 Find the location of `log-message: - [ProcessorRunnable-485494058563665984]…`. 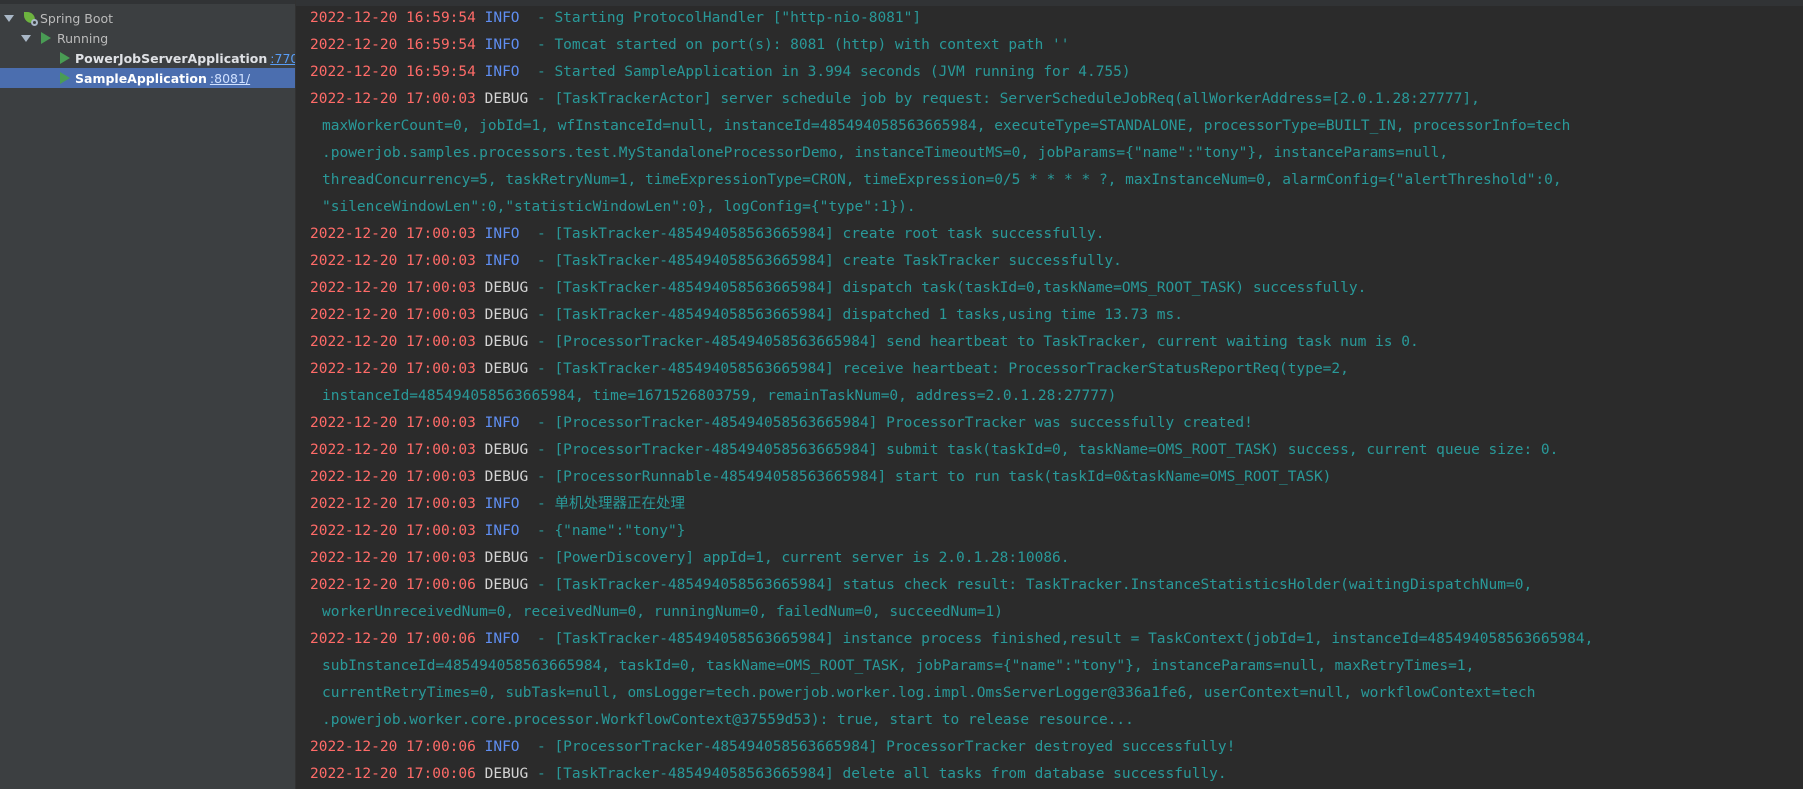

log-message: - [ProcessorRunnable-485494058563665984]… is located at coordinates (930, 477).